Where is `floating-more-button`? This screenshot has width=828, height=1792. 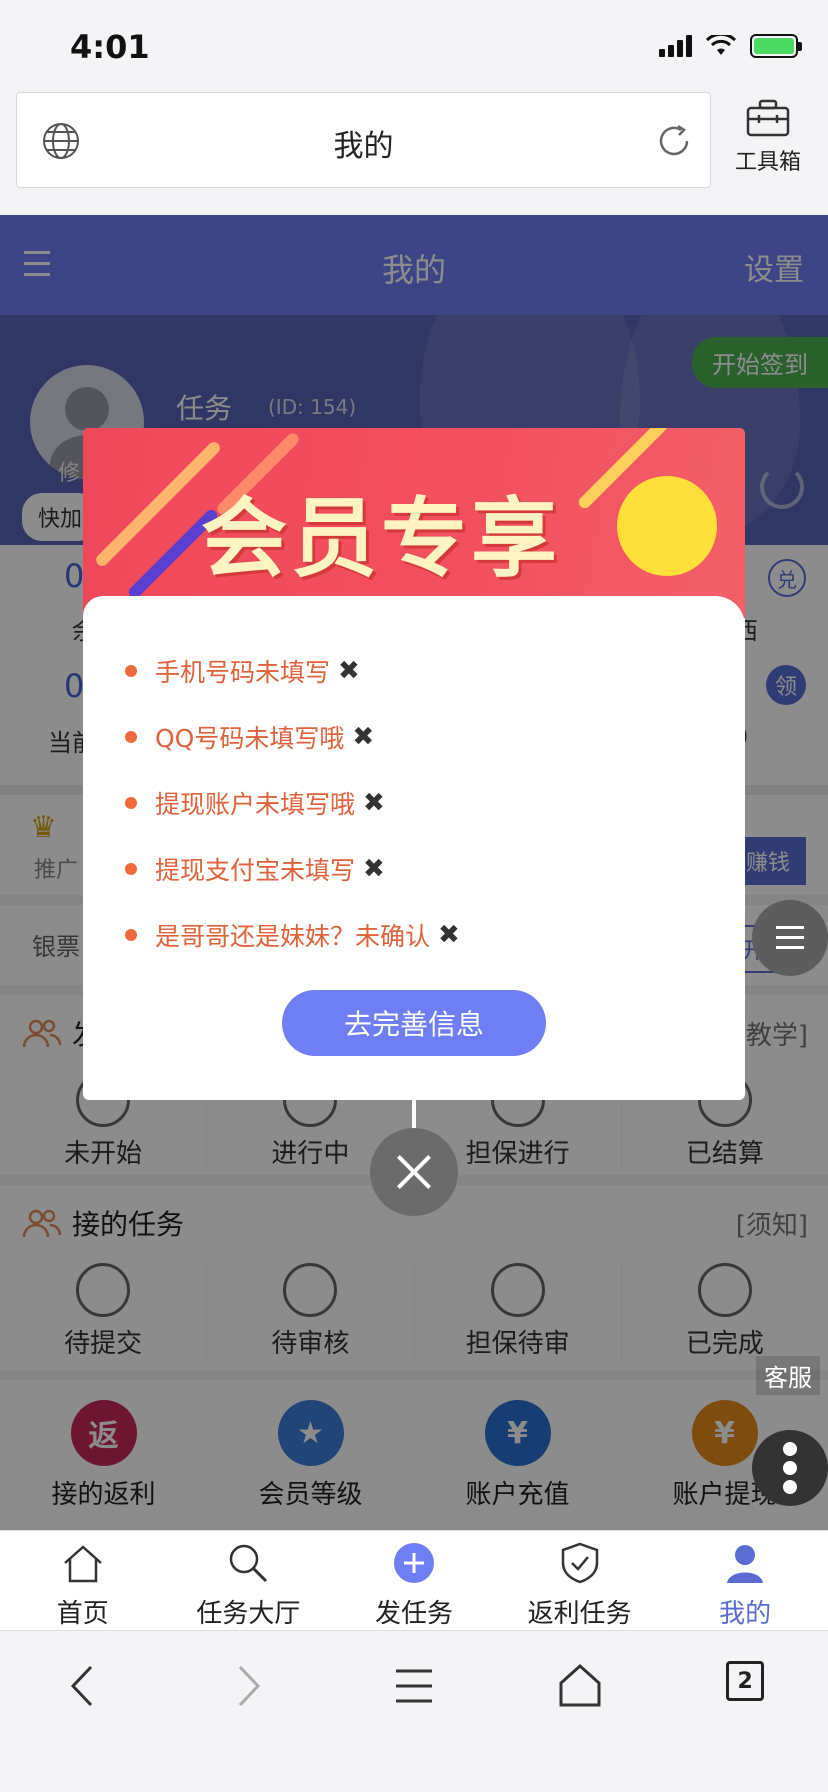 floating-more-button is located at coordinates (790, 1468).